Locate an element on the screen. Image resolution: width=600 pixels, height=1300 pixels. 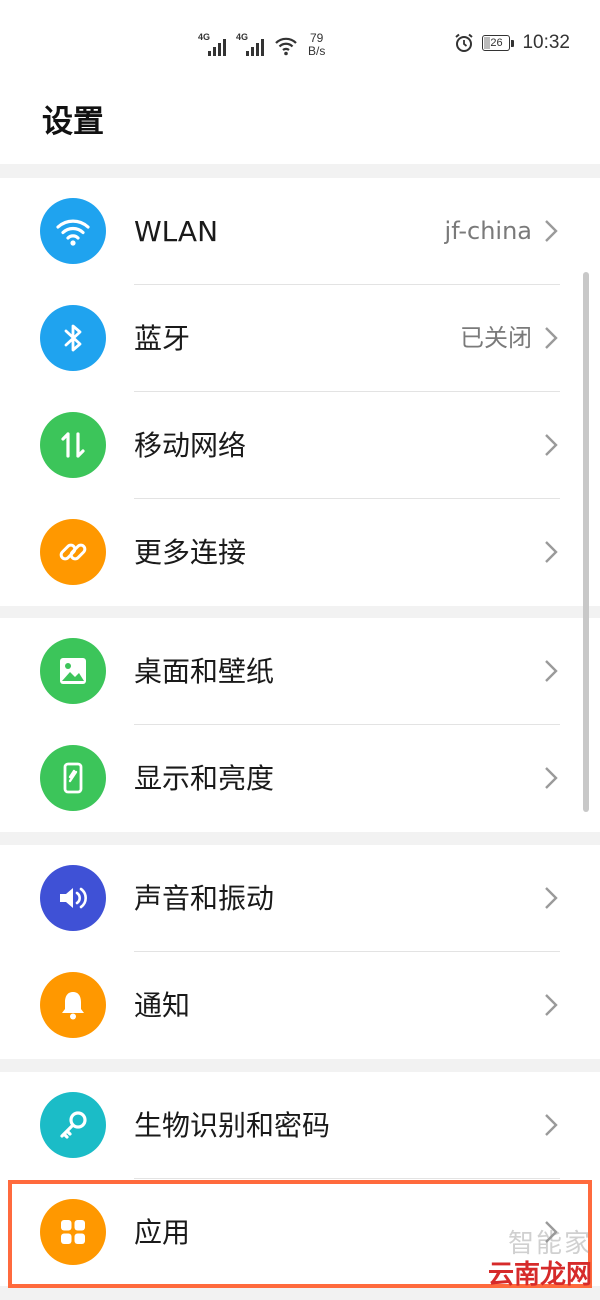
sound-icon is located at coordinates (73, 898).